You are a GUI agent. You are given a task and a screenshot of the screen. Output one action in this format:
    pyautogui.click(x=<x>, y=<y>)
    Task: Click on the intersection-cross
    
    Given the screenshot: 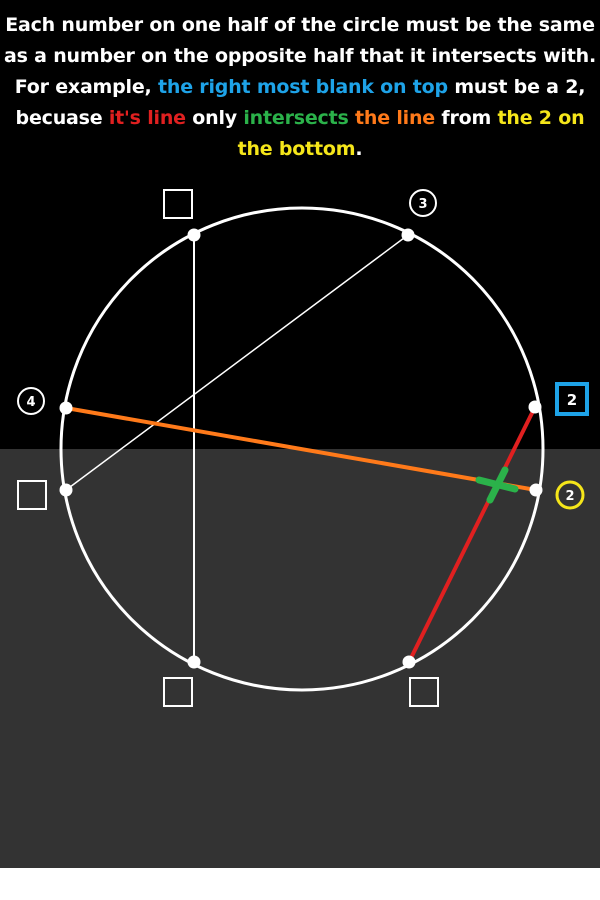 What is the action you would take?
    pyautogui.click(x=497, y=485)
    